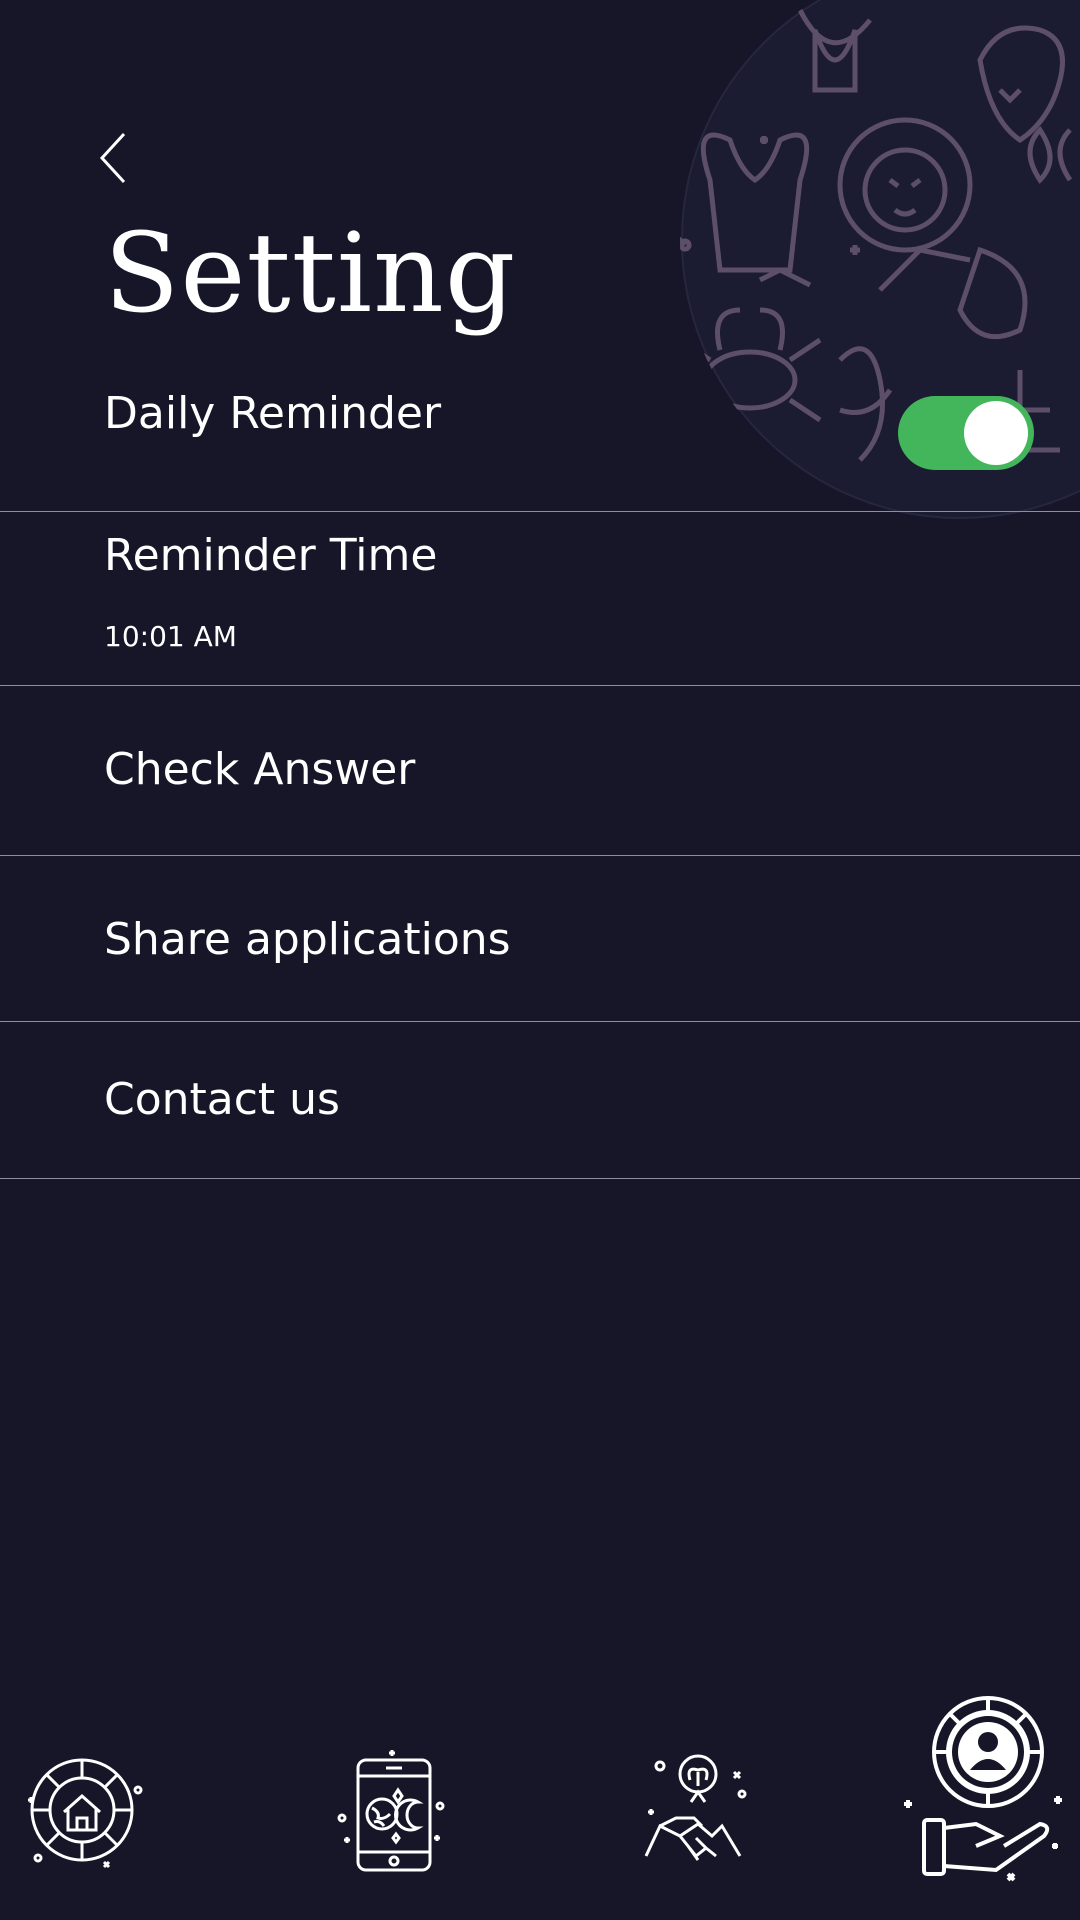 The height and width of the screenshot is (1920, 1080). I want to click on bottom-nav, so click(540, 1800).